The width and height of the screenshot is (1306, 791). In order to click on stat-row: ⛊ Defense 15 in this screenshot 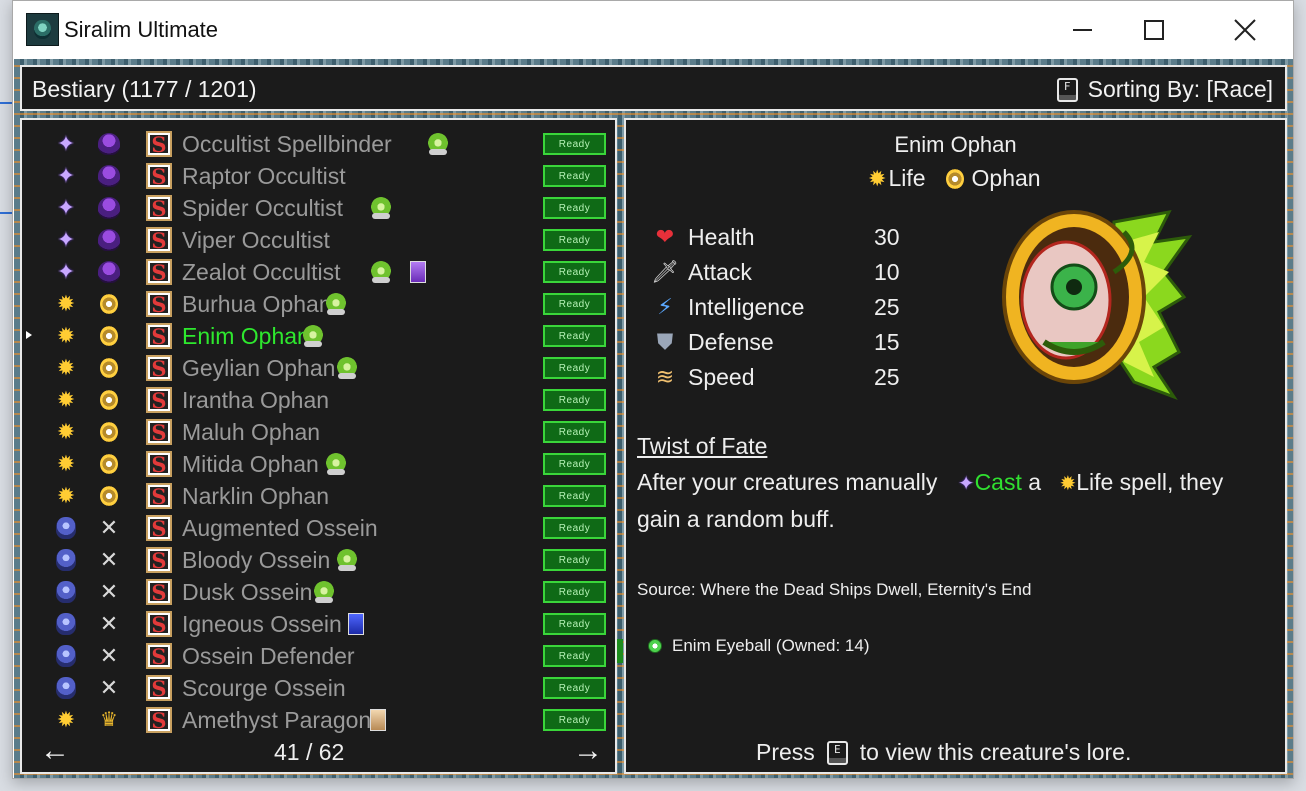, I will do `click(782, 342)`.